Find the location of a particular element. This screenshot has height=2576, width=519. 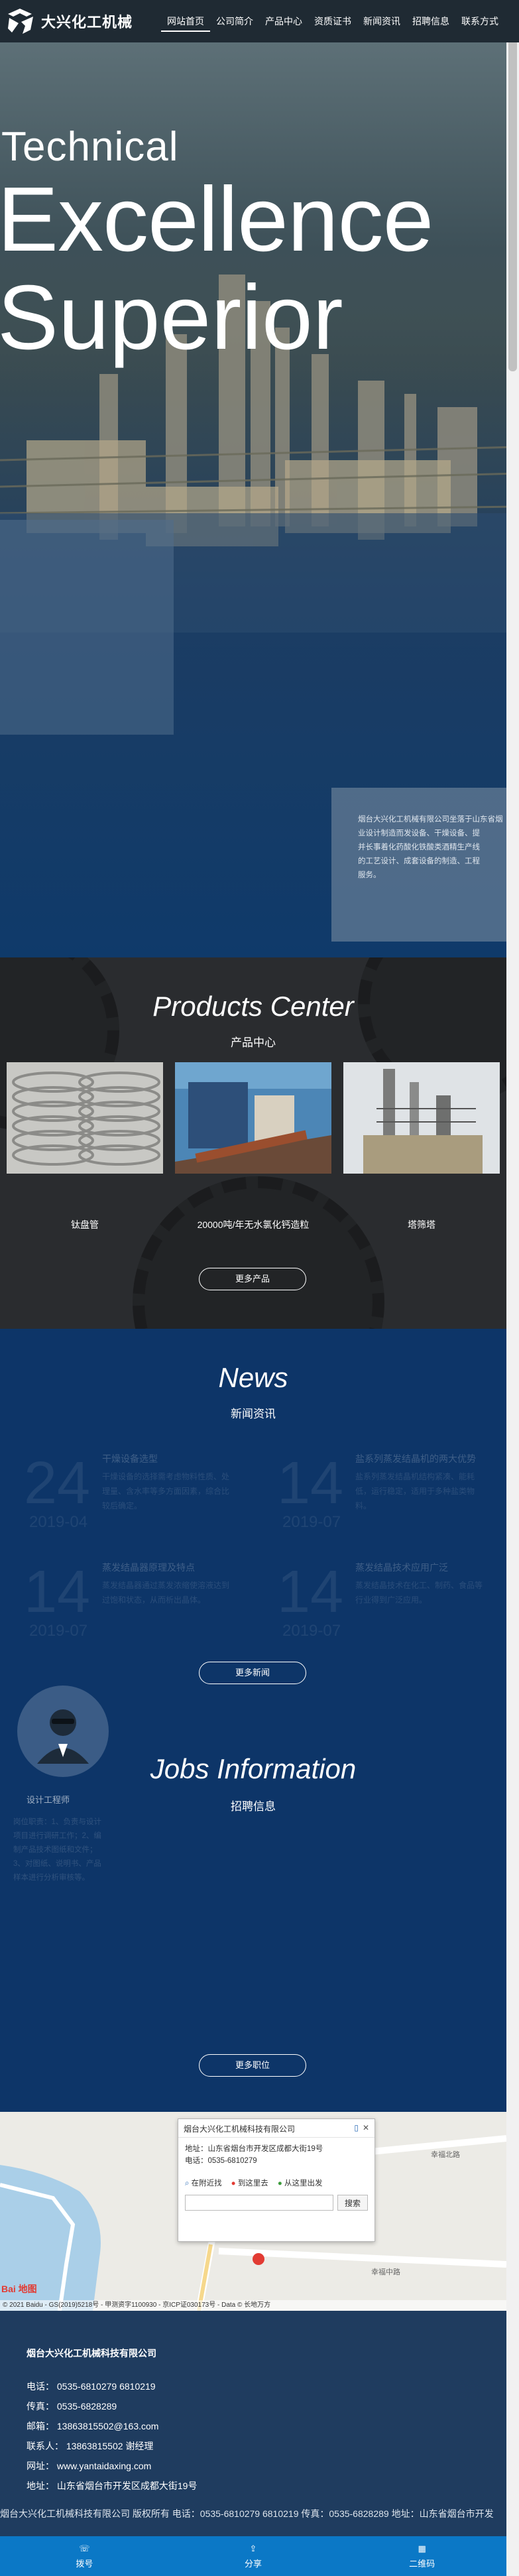

main-nav: 网站首页 公司简介 产品中心 资质证书 新闻资讯 招聘信息 联系方式 is located at coordinates (332, 22).